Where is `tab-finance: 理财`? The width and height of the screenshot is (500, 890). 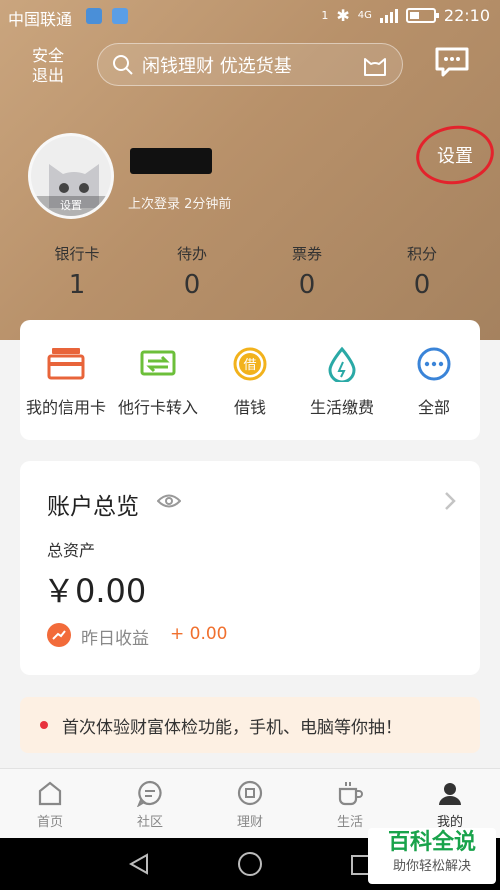 tab-finance: 理财 is located at coordinates (250, 804).